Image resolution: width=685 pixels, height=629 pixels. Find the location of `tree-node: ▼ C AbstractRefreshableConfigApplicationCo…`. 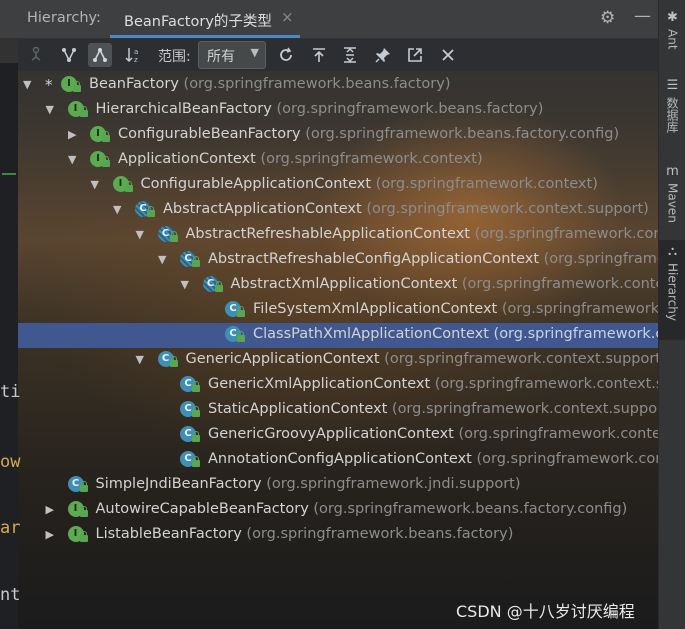

tree-node: ▼ C AbstractRefreshableConfigApplicationCo… is located at coordinates (338, 260).